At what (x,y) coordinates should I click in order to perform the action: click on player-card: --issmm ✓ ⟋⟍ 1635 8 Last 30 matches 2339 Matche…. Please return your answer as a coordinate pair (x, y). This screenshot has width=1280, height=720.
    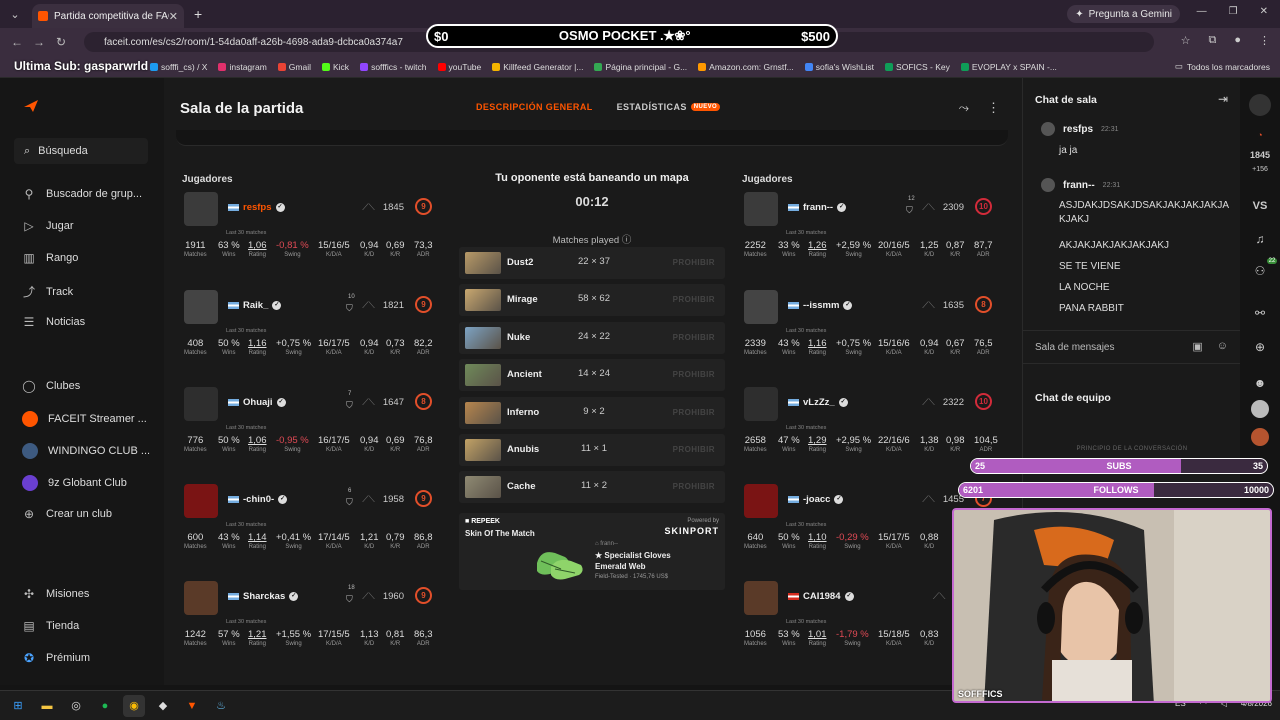
    Looking at the image, I should click on (871, 330).